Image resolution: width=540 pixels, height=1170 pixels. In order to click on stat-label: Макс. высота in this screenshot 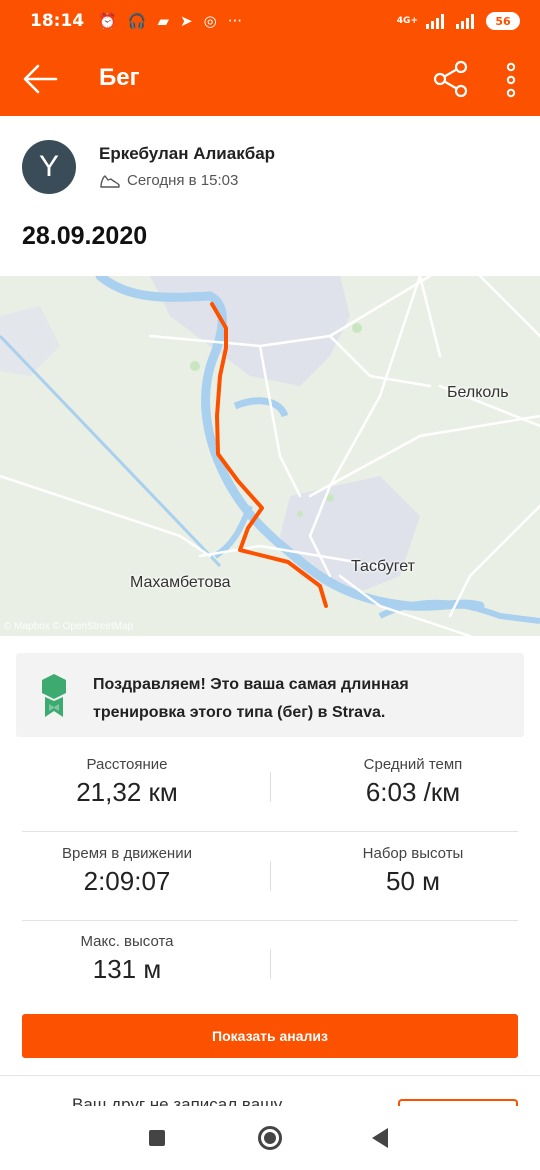, I will do `click(127, 941)`.